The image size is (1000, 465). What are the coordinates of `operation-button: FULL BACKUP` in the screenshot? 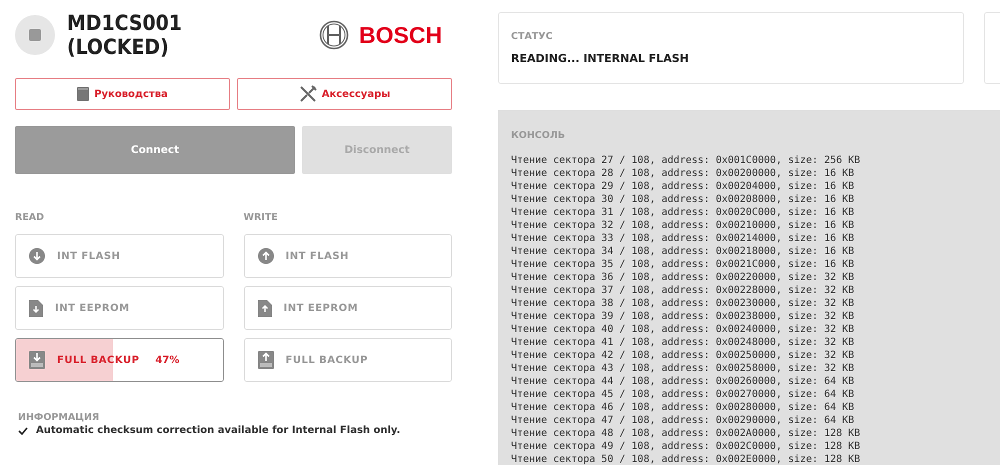 It's located at (348, 360).